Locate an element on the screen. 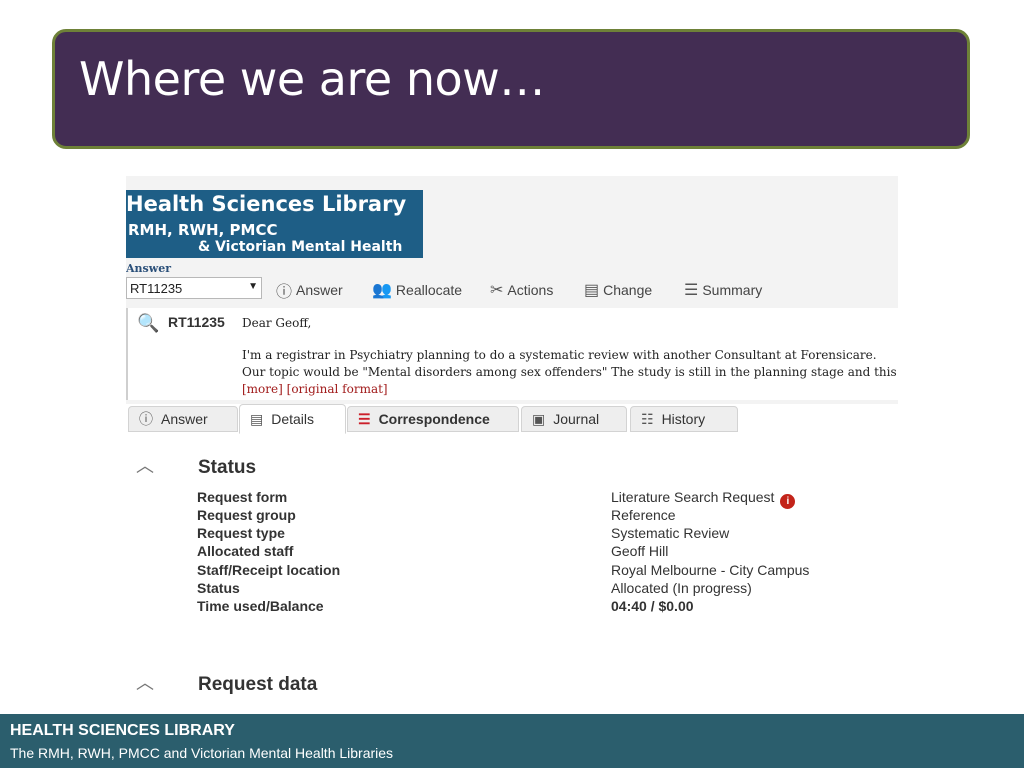 The width and height of the screenshot is (1024, 768). status-row: Status Allocated (In progress) is located at coordinates (542, 589).